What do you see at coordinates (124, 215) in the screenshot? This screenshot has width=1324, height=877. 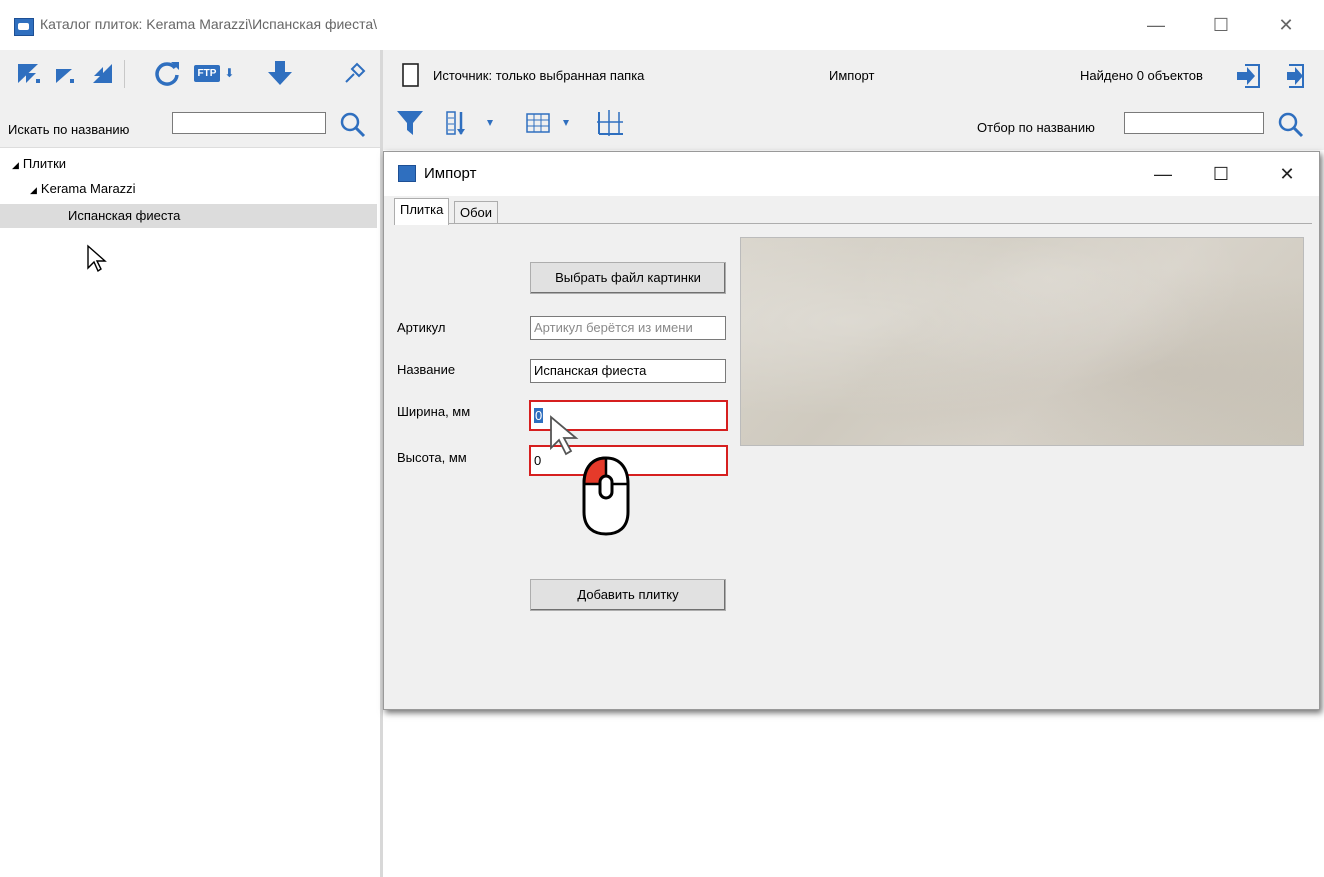 I see `tree-node-label: Испанская фиеста` at bounding box center [124, 215].